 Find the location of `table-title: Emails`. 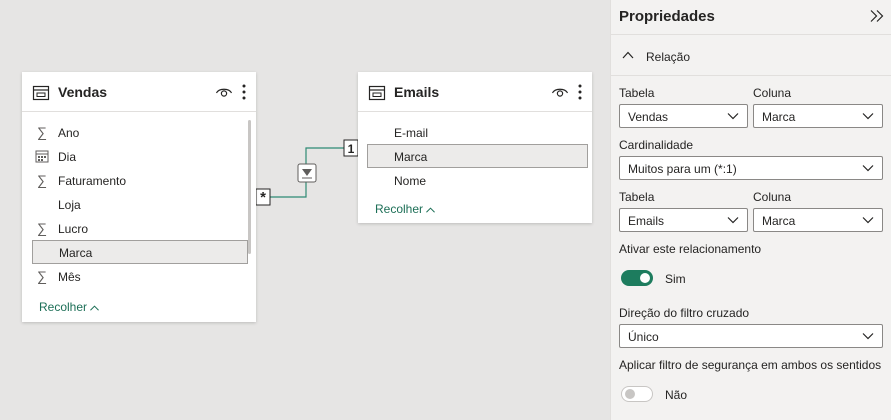

table-title: Emails is located at coordinates (417, 92).